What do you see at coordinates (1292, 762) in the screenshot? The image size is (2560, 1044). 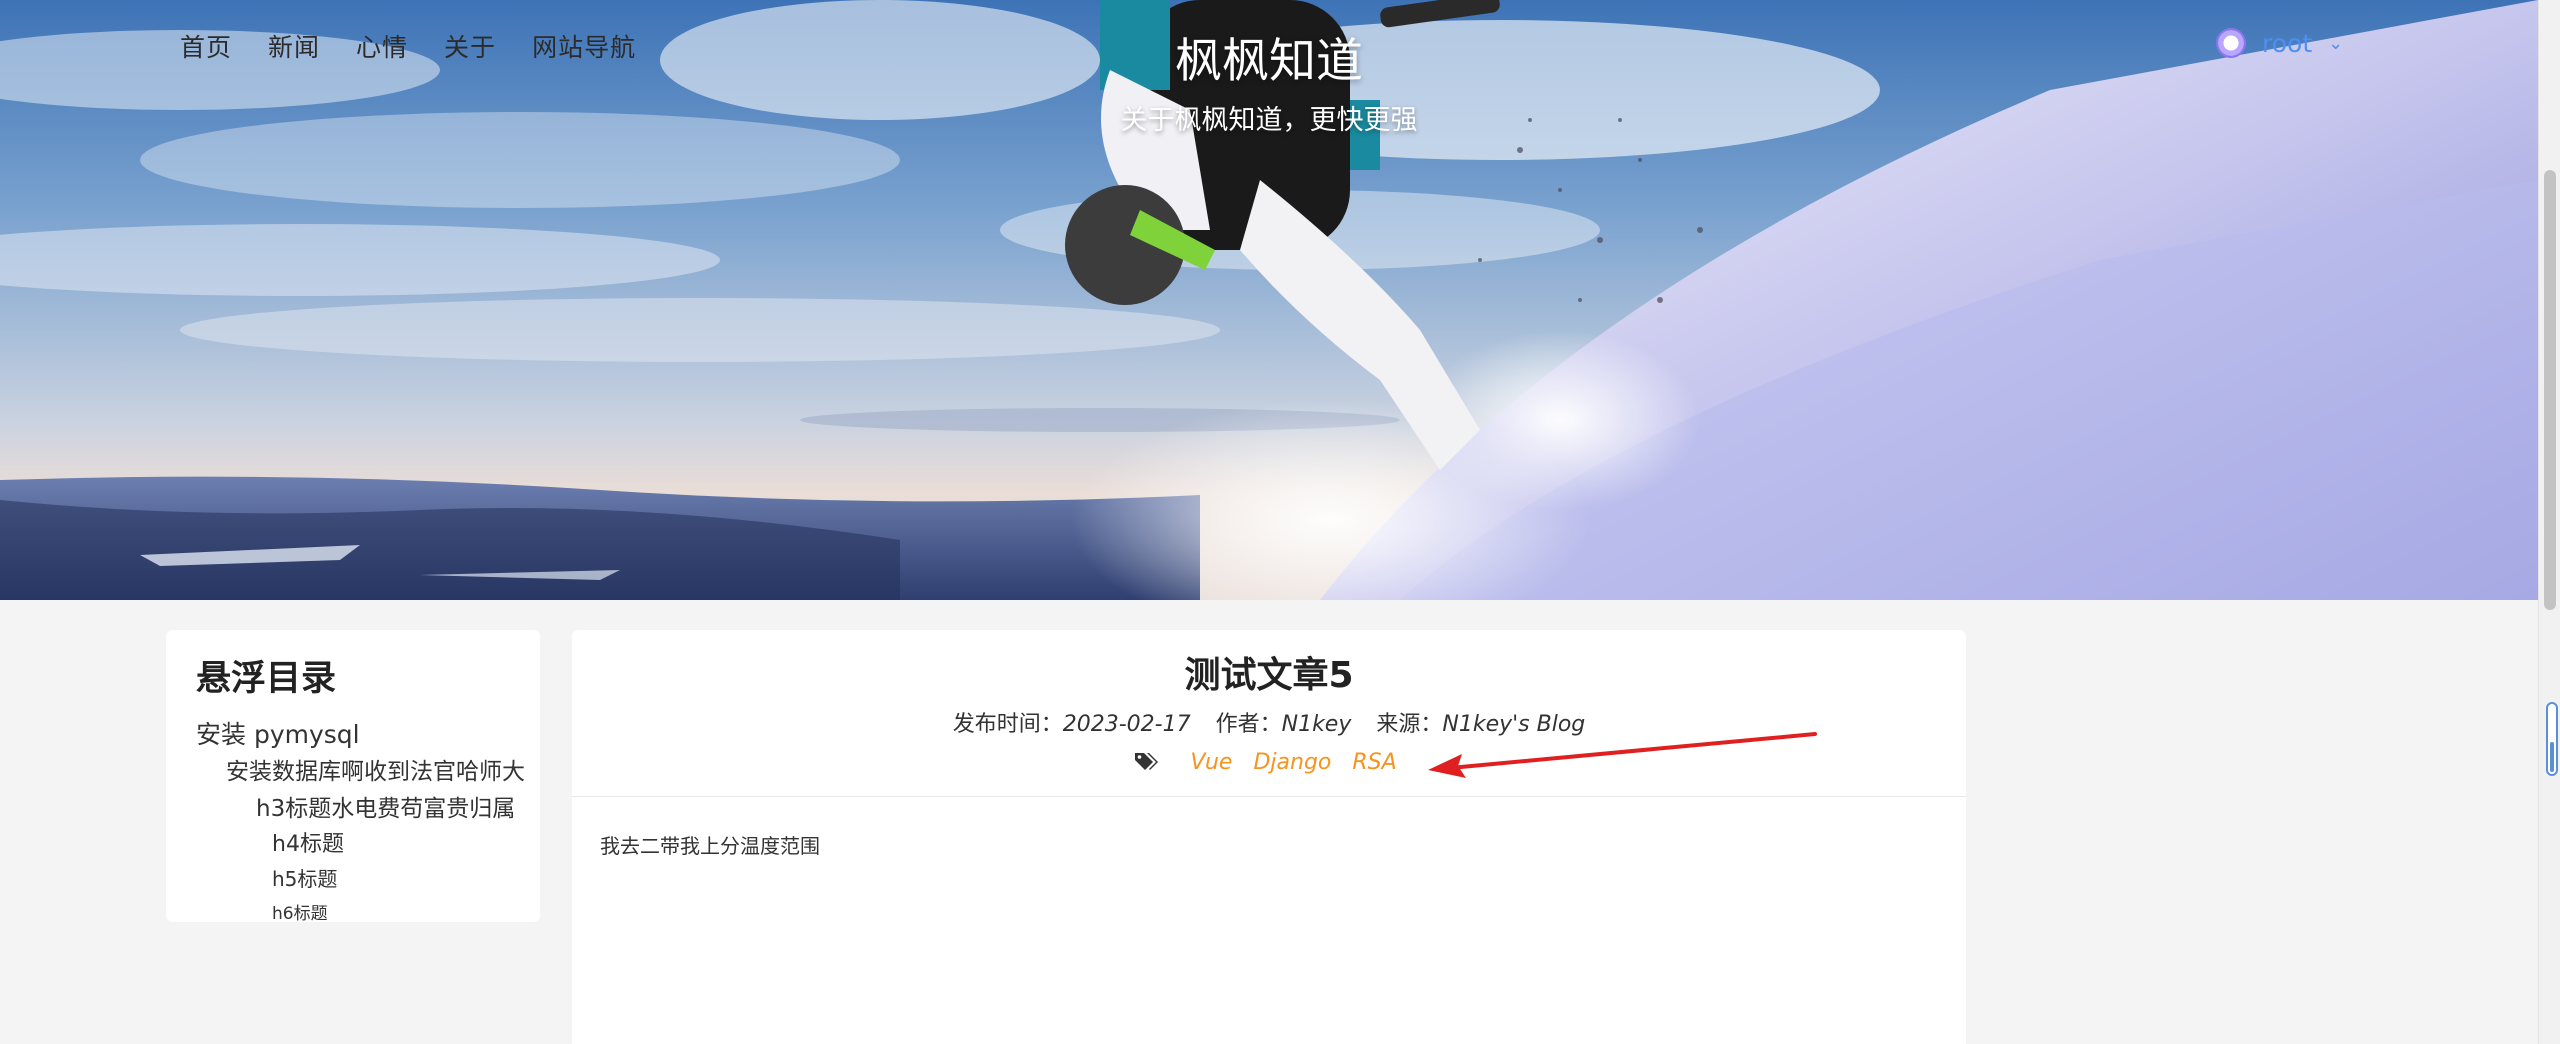 I see `tag-django: Django` at bounding box center [1292, 762].